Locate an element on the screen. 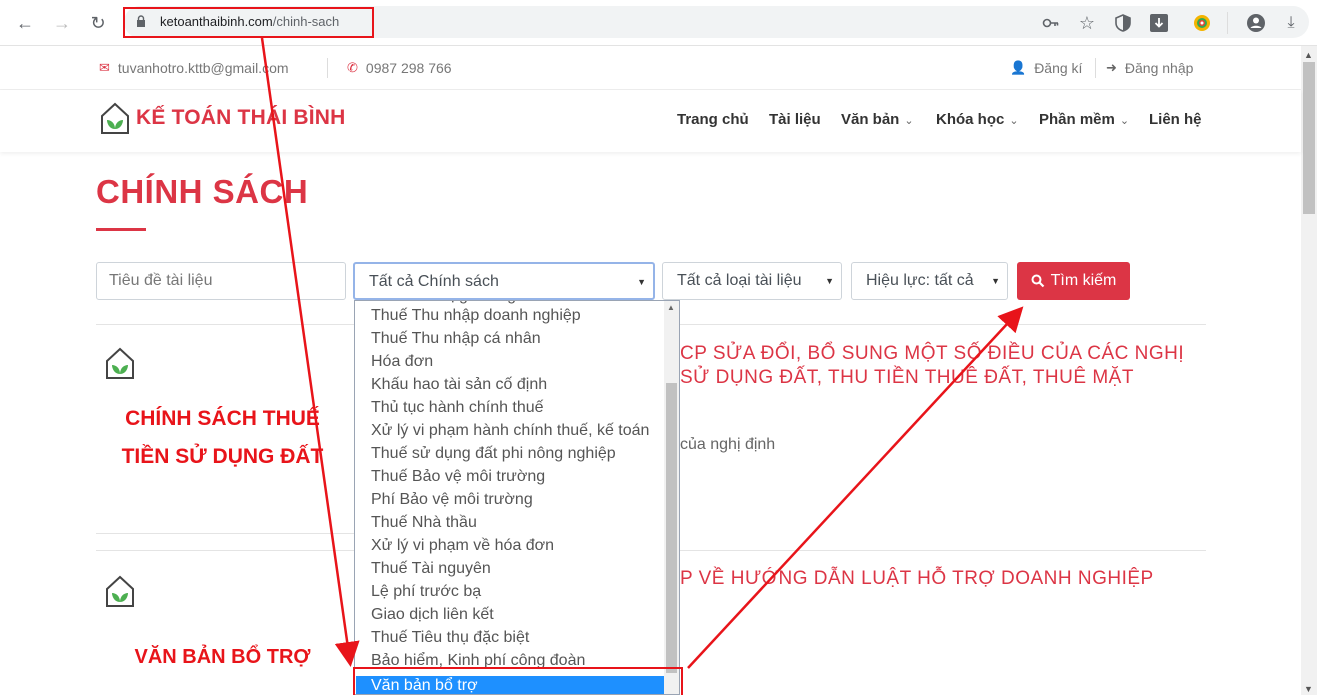 Image resolution: width=1317 pixels, height=695 pixels. email-contact: ✉ tuvanhotro.kttb@gmail.com is located at coordinates (194, 68).